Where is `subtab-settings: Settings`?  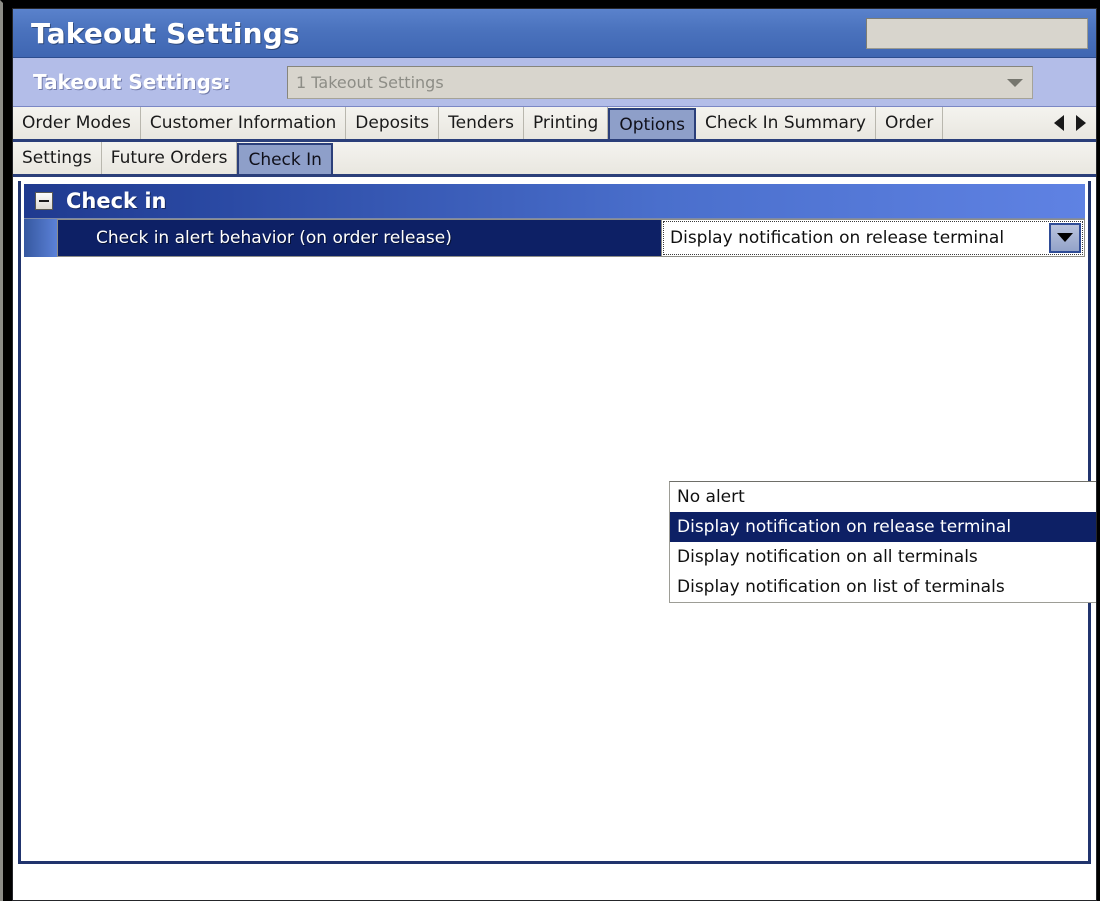
subtab-settings: Settings is located at coordinates (57, 158).